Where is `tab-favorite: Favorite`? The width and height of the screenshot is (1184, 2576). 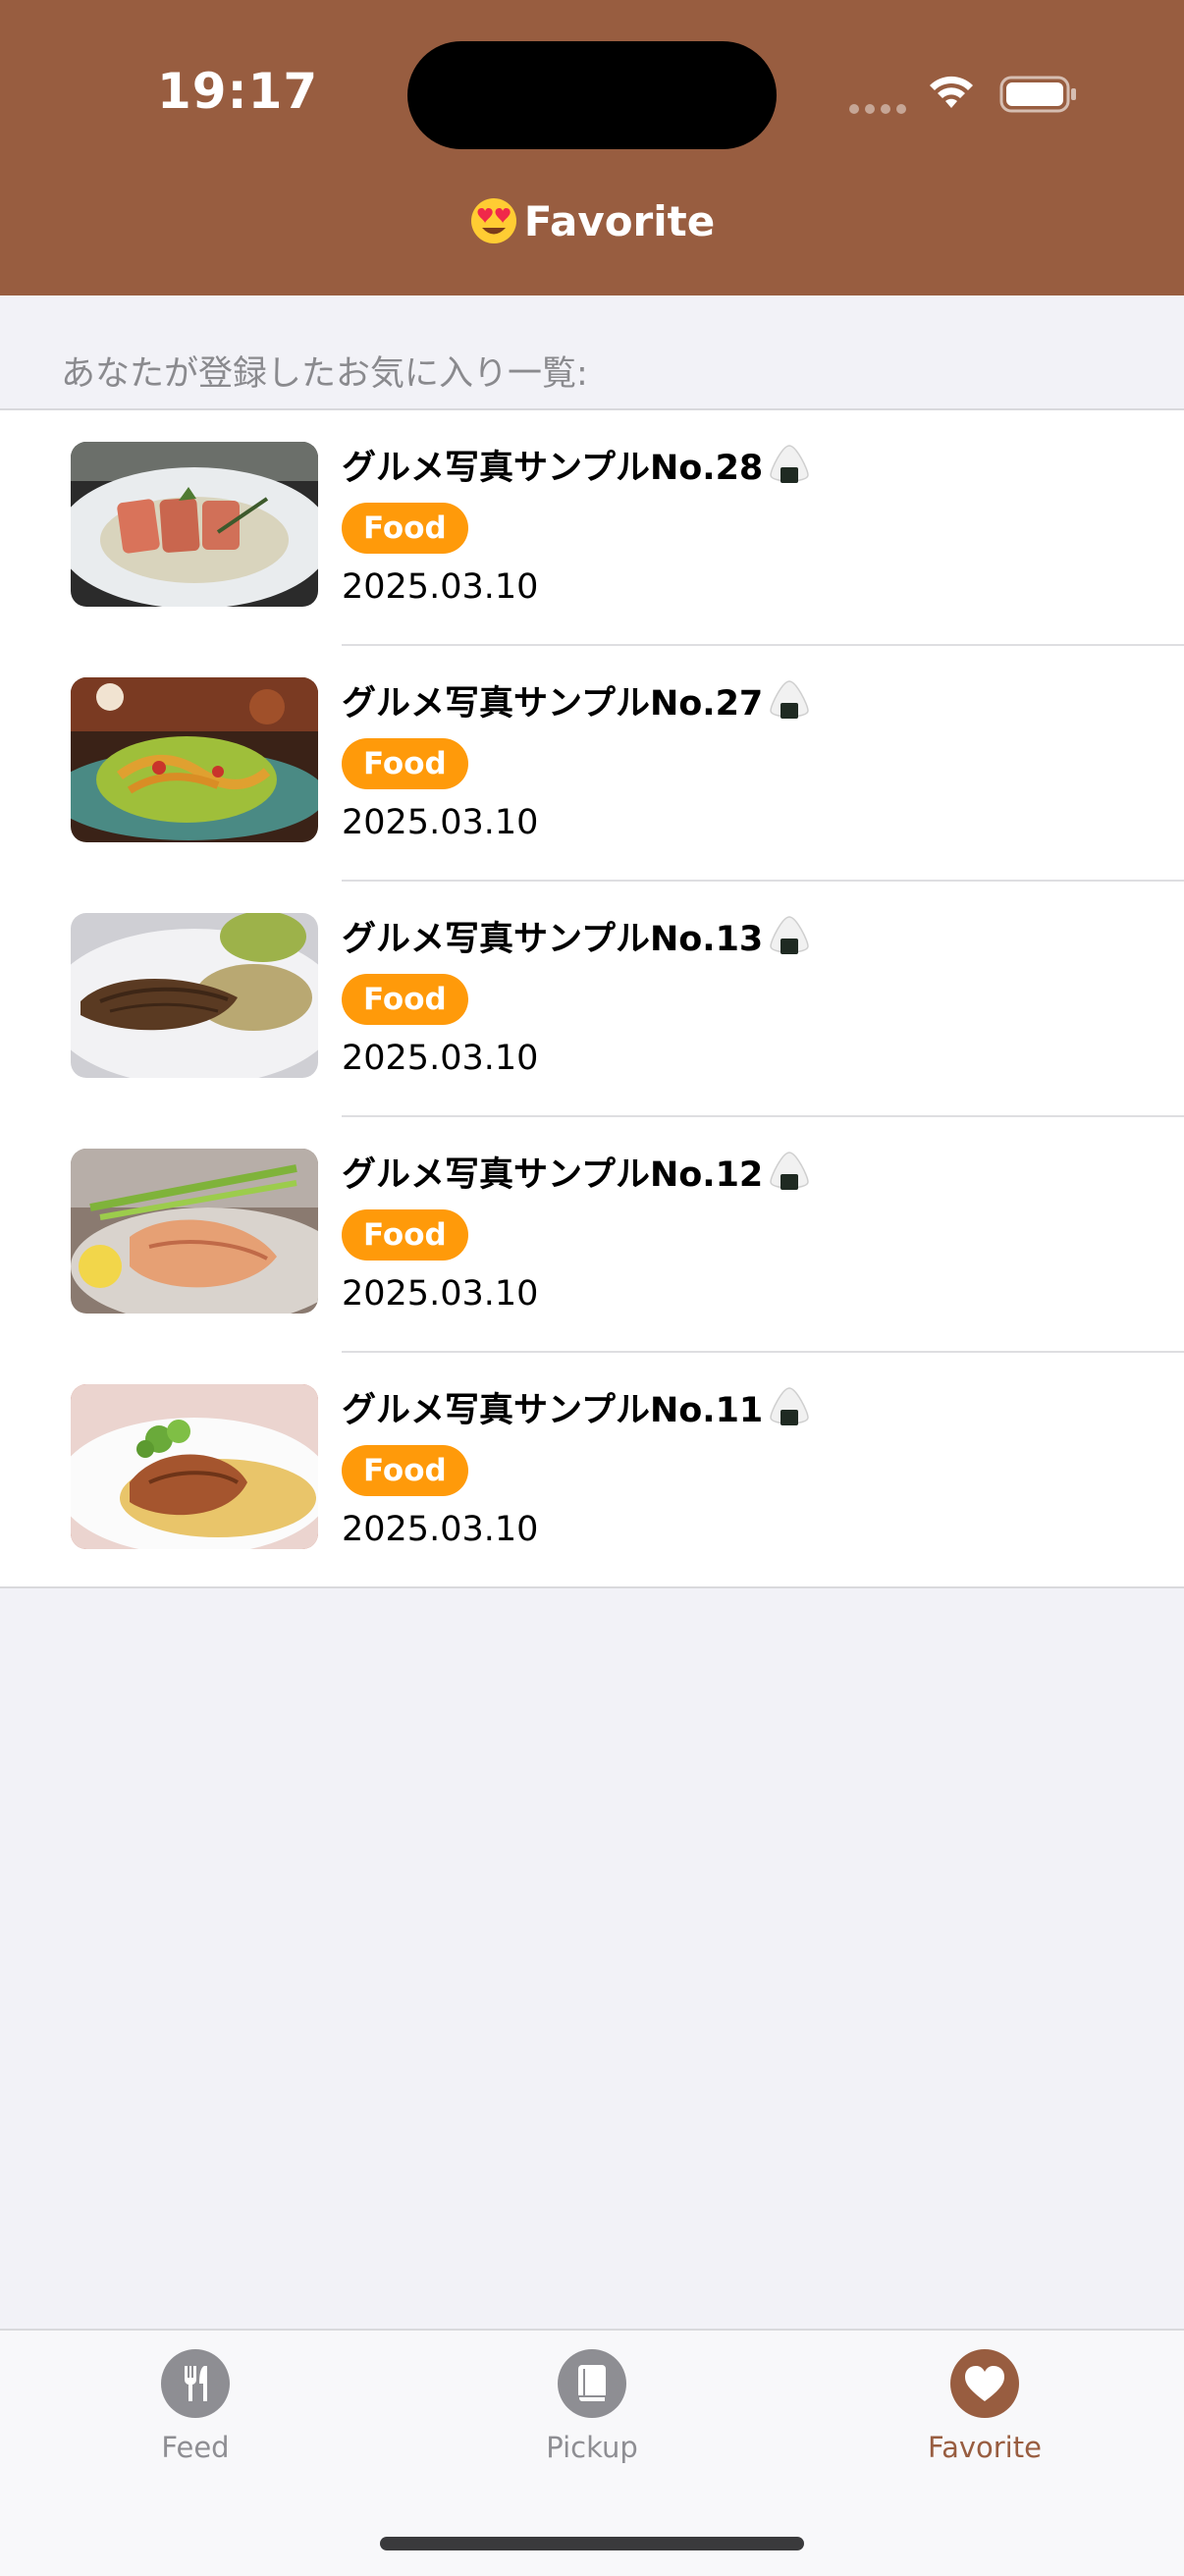 tab-favorite: Favorite is located at coordinates (985, 2406).